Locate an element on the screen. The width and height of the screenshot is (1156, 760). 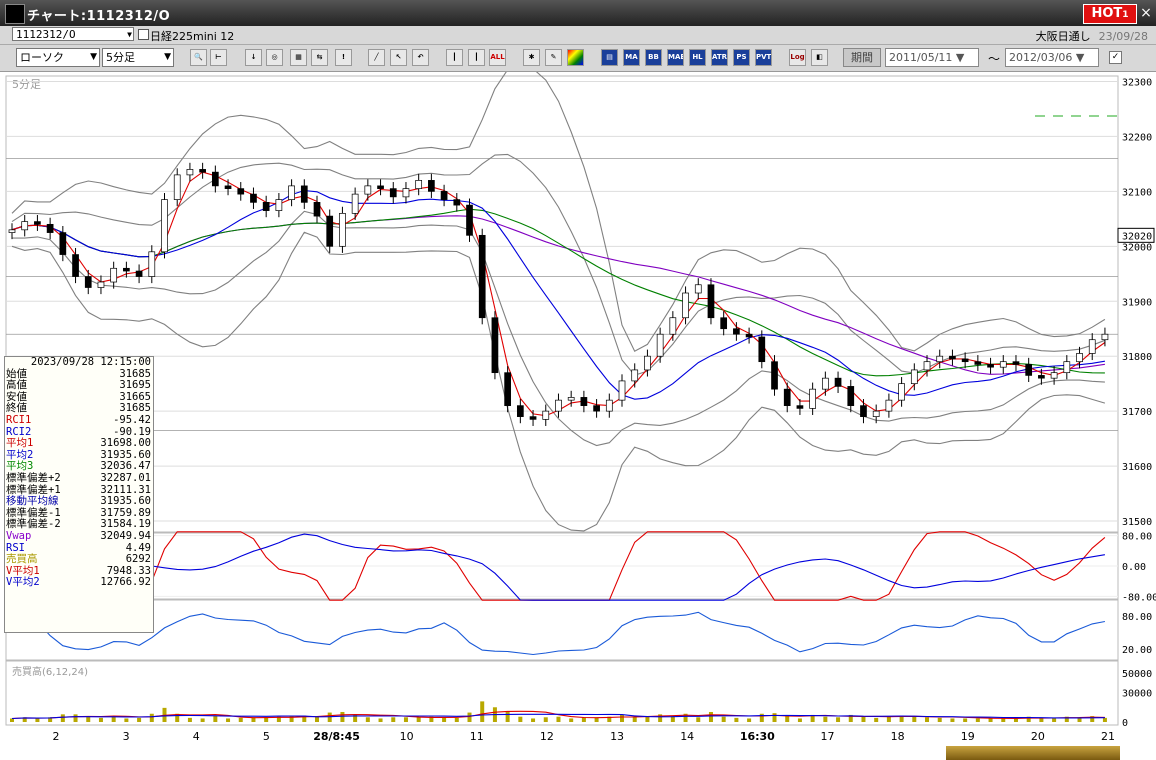
current-price-label: 32020 is located at coordinates (1137, 236).